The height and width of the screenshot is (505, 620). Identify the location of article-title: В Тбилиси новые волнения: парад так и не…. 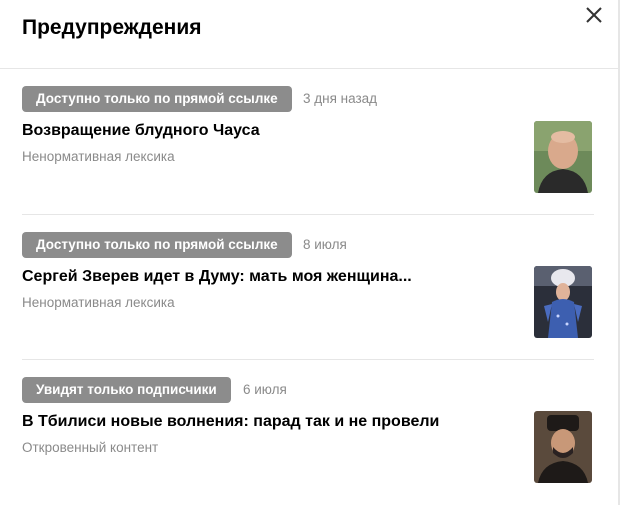
(230, 422).